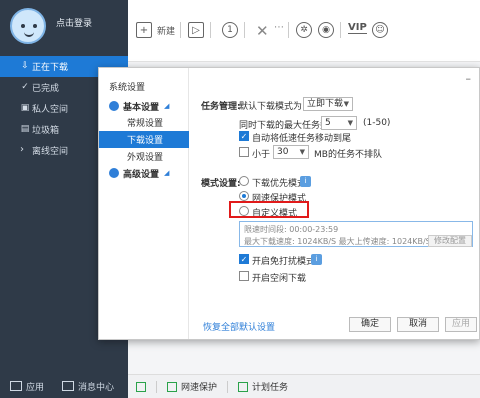  What do you see at coordinates (166, 31) in the screenshot?
I see `new-label: 新建` at bounding box center [166, 31].